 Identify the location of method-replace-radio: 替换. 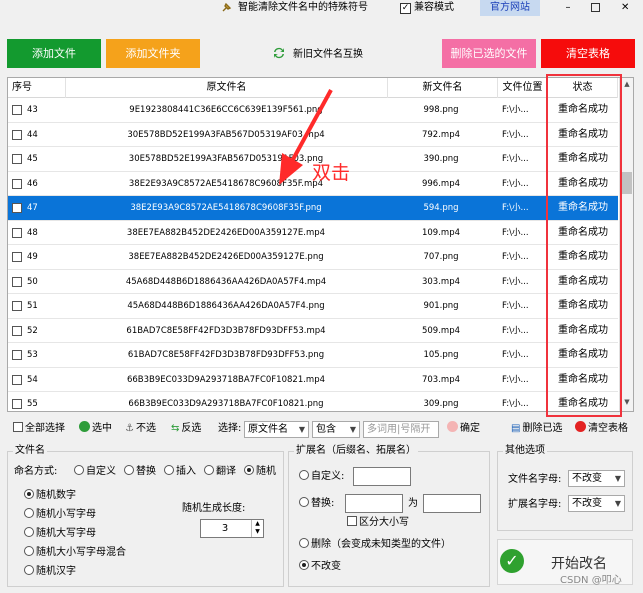
(140, 472).